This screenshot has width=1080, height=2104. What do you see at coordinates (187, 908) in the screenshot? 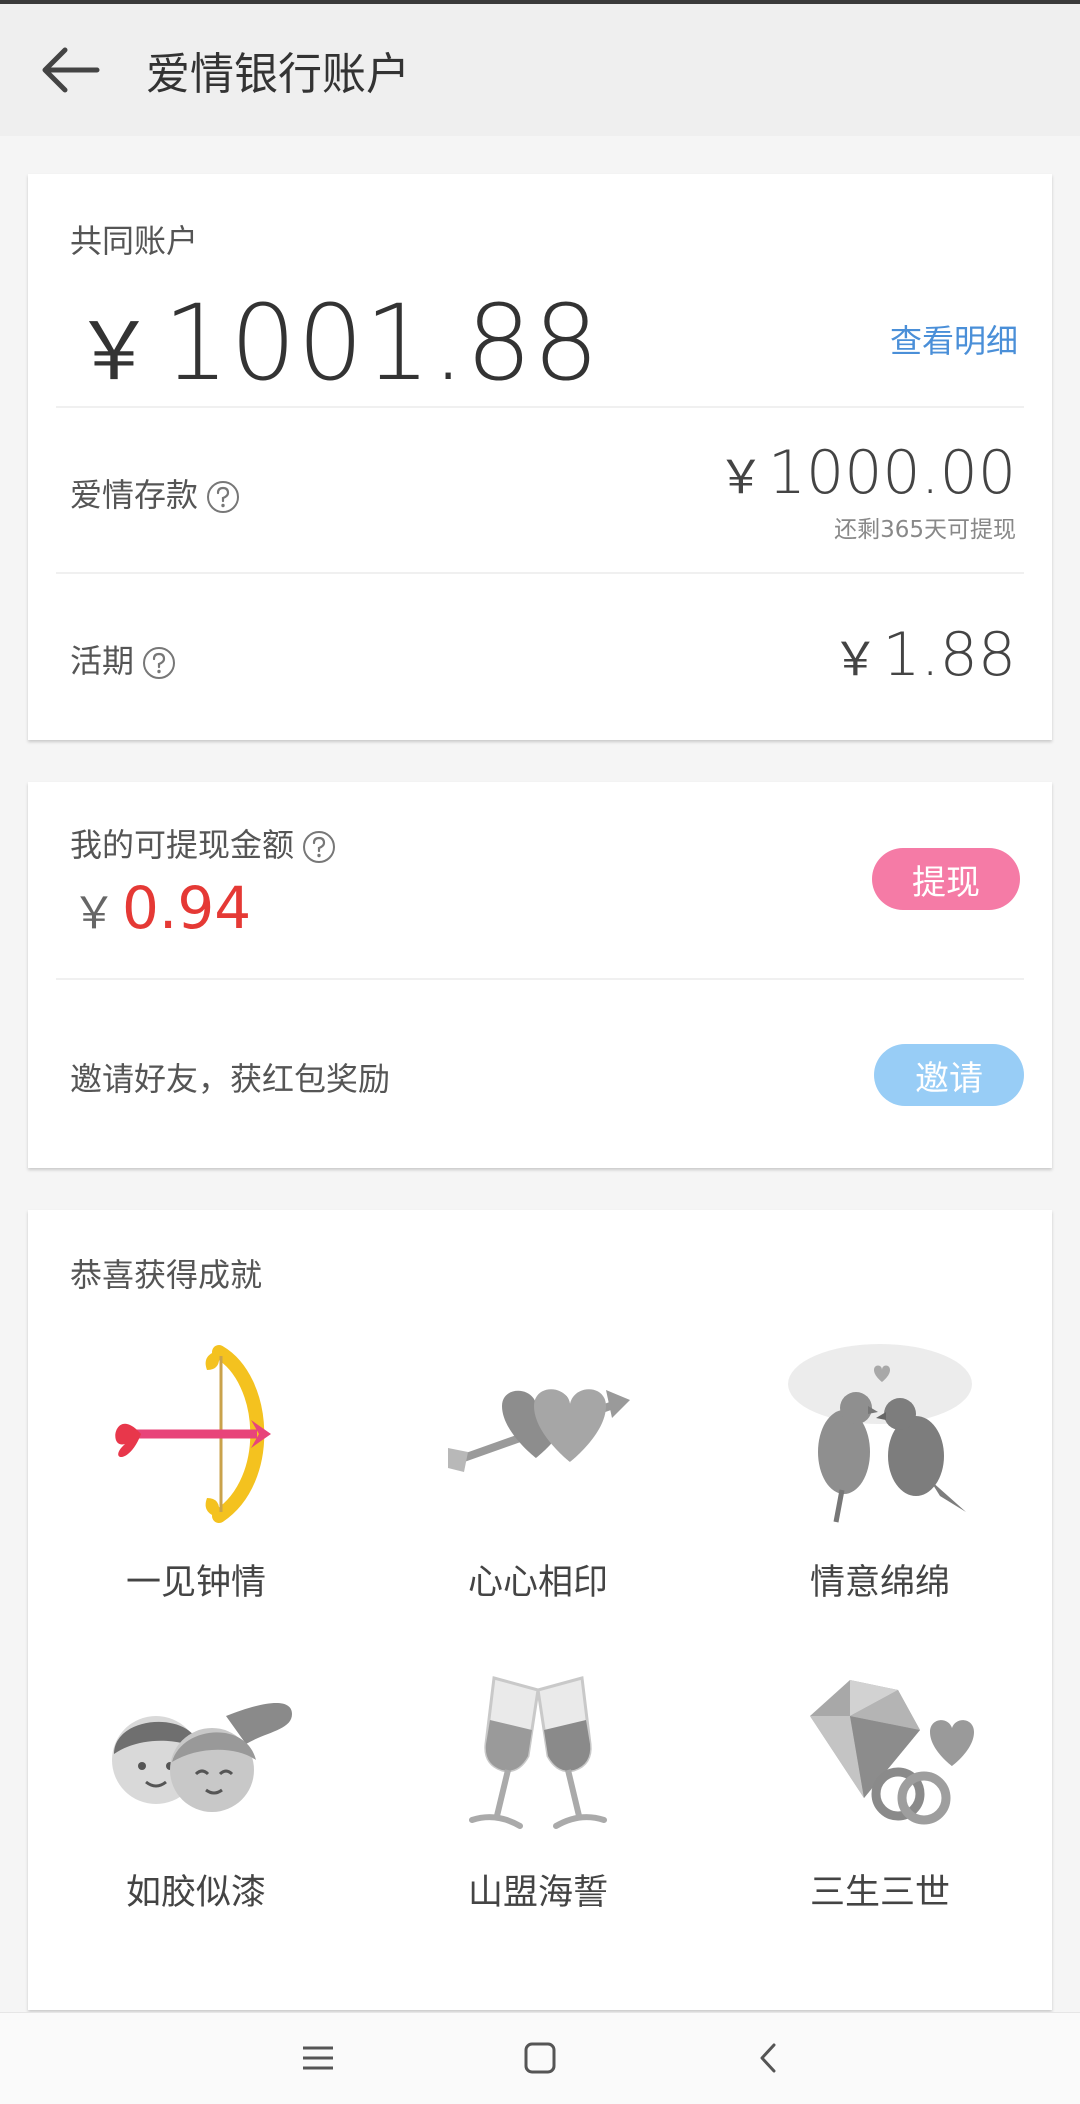
I see `withdrawable-value: 0.94` at bounding box center [187, 908].